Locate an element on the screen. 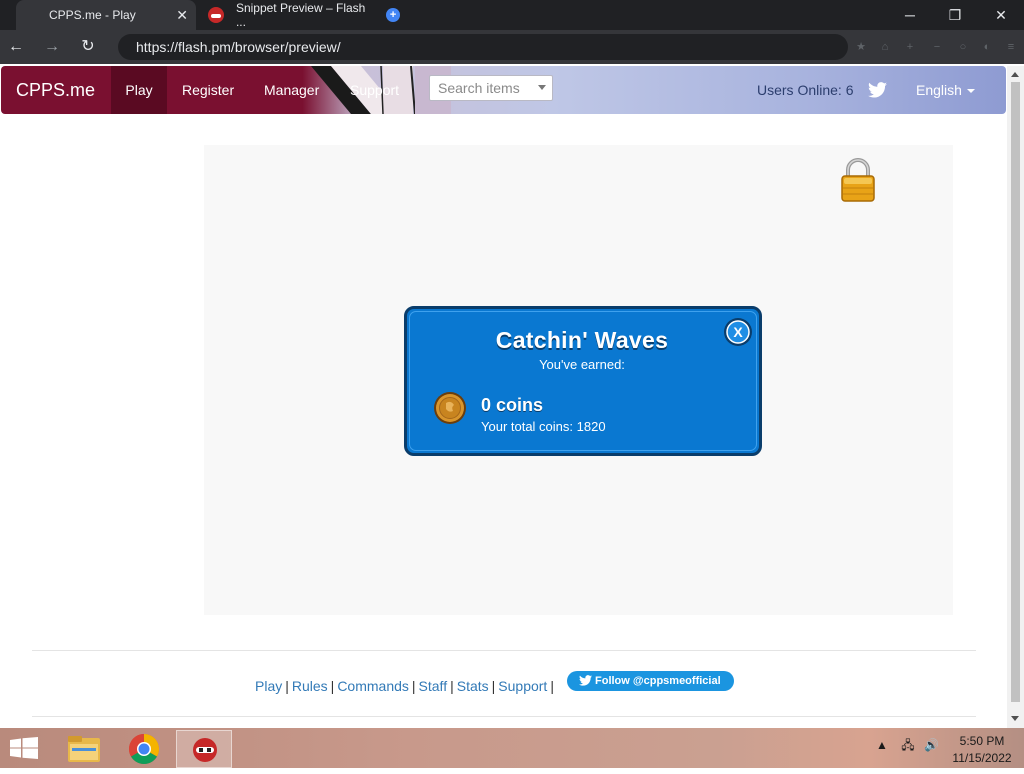  forward-button: → is located at coordinates (52, 47).